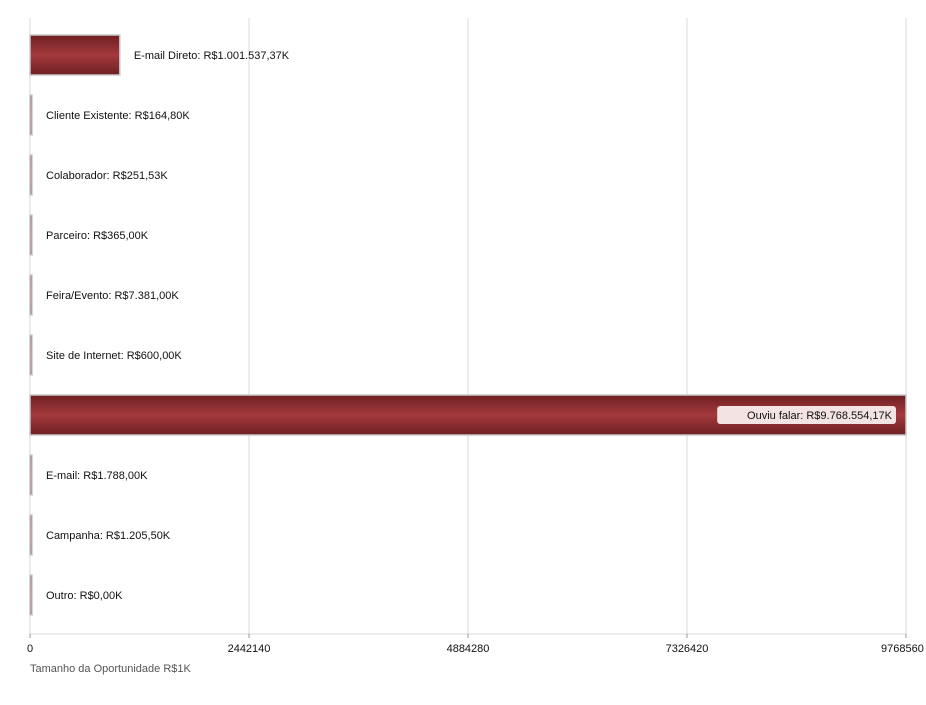  What do you see at coordinates (31, 595) in the screenshot?
I see `bar-outro` at bounding box center [31, 595].